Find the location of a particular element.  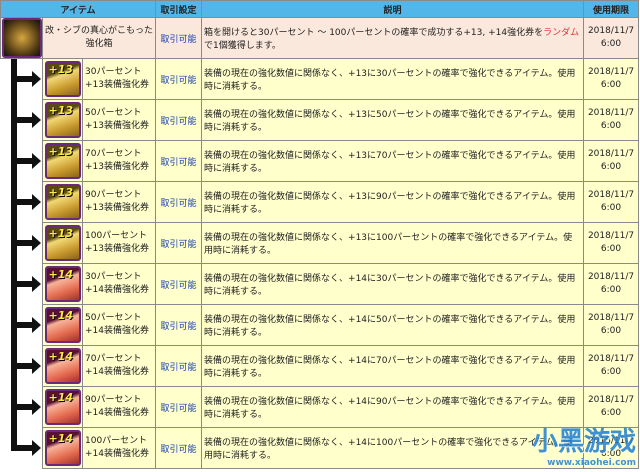

header-trade: 取引設定 is located at coordinates (179, 9).